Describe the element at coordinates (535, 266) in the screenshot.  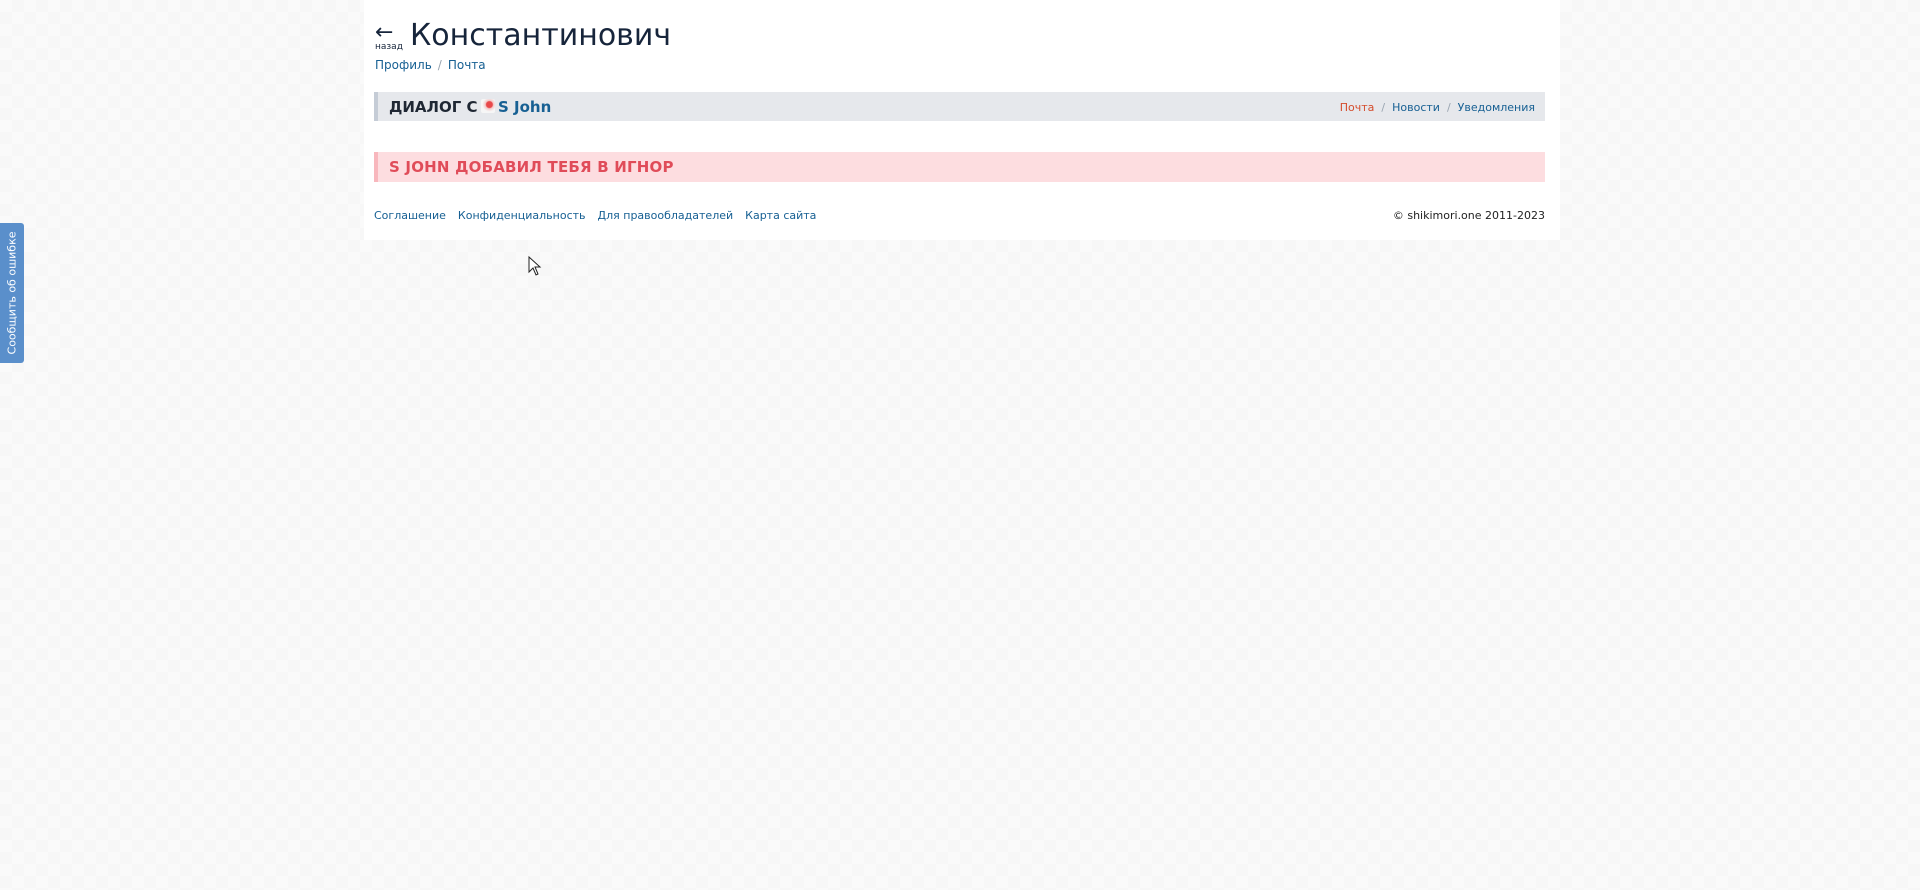
I see `mouse-cursor-icon` at that location.